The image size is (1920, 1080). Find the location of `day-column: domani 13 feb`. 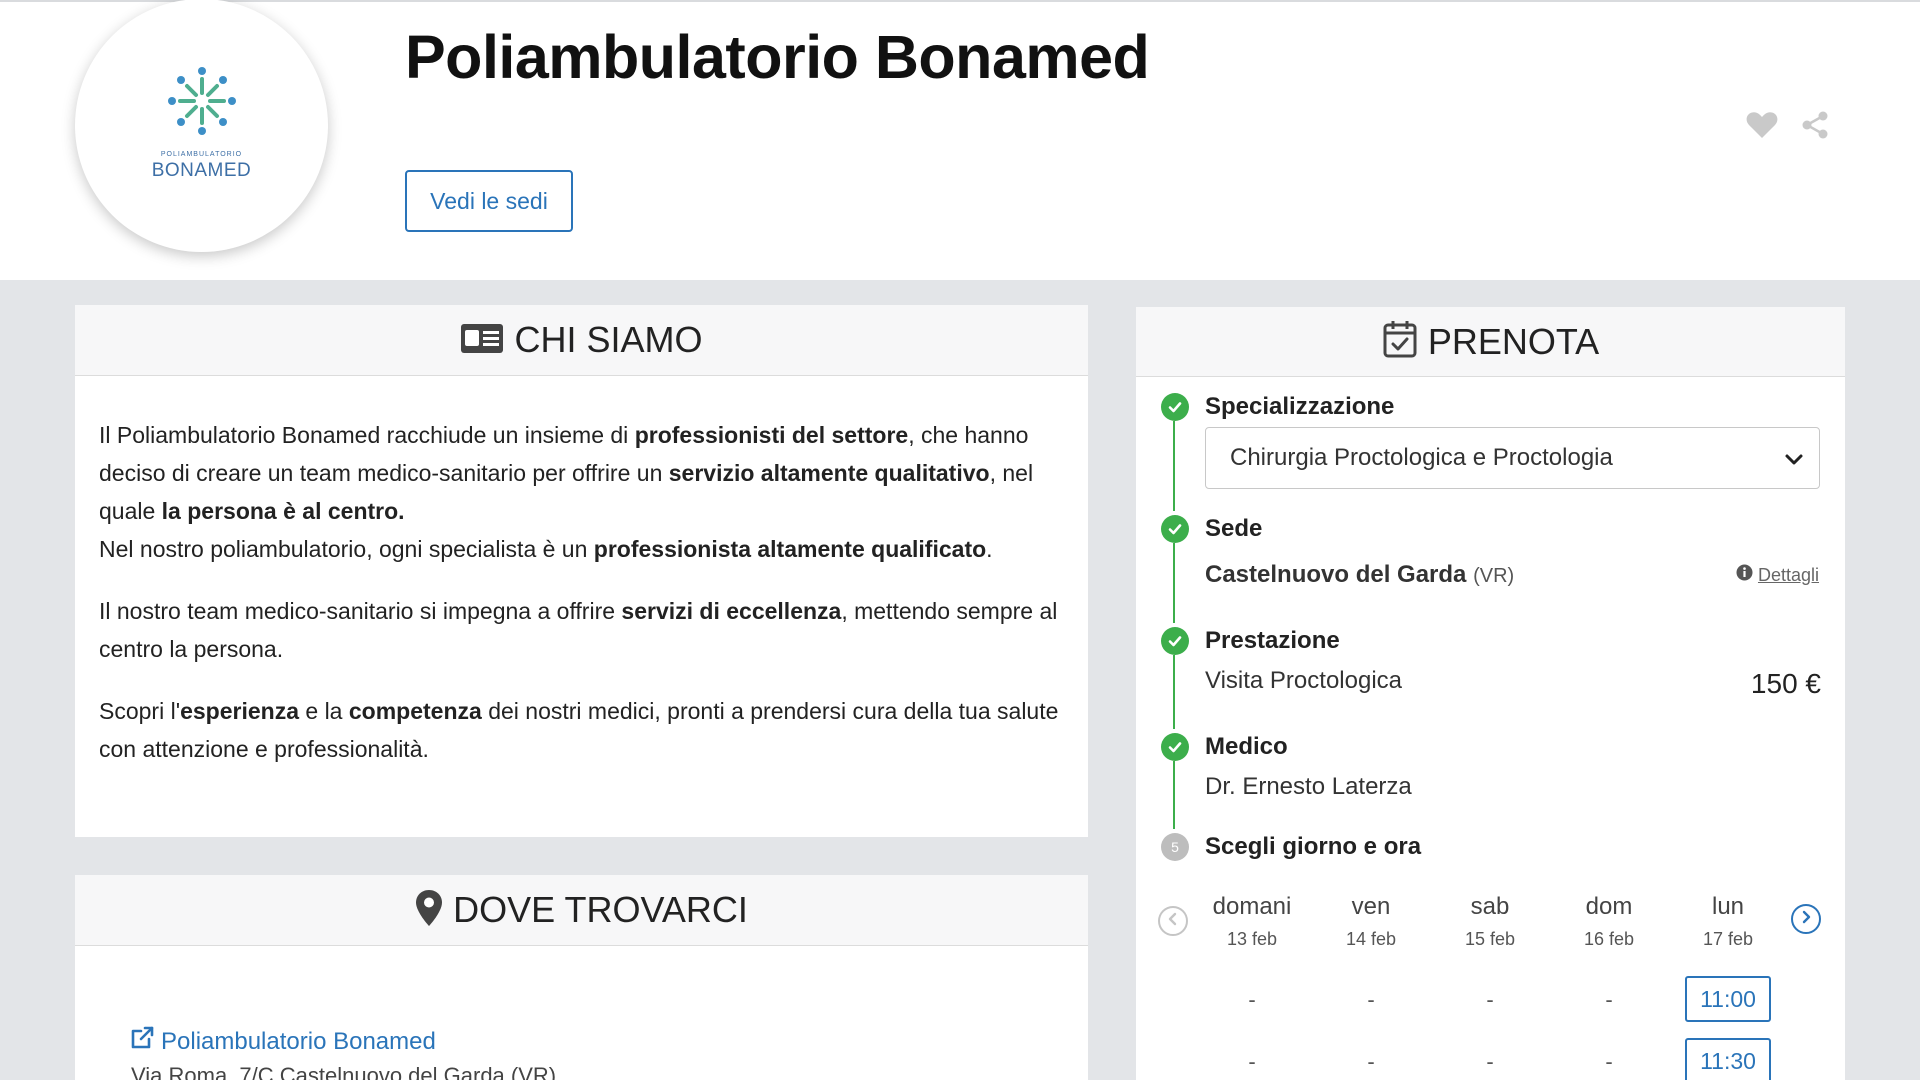

day-column: domani 13 feb is located at coordinates (1252, 926).